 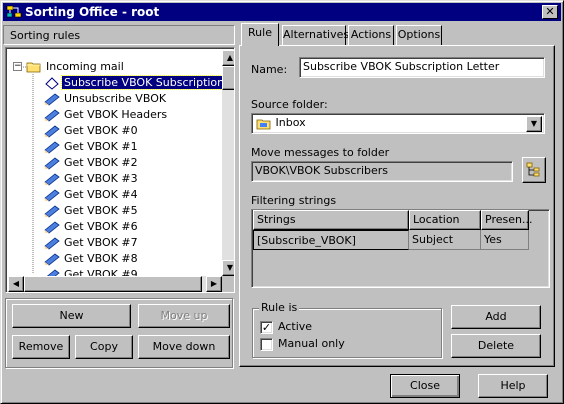 I want to click on filter-string-value: [Subscribe_VBOK], so click(x=306, y=240).